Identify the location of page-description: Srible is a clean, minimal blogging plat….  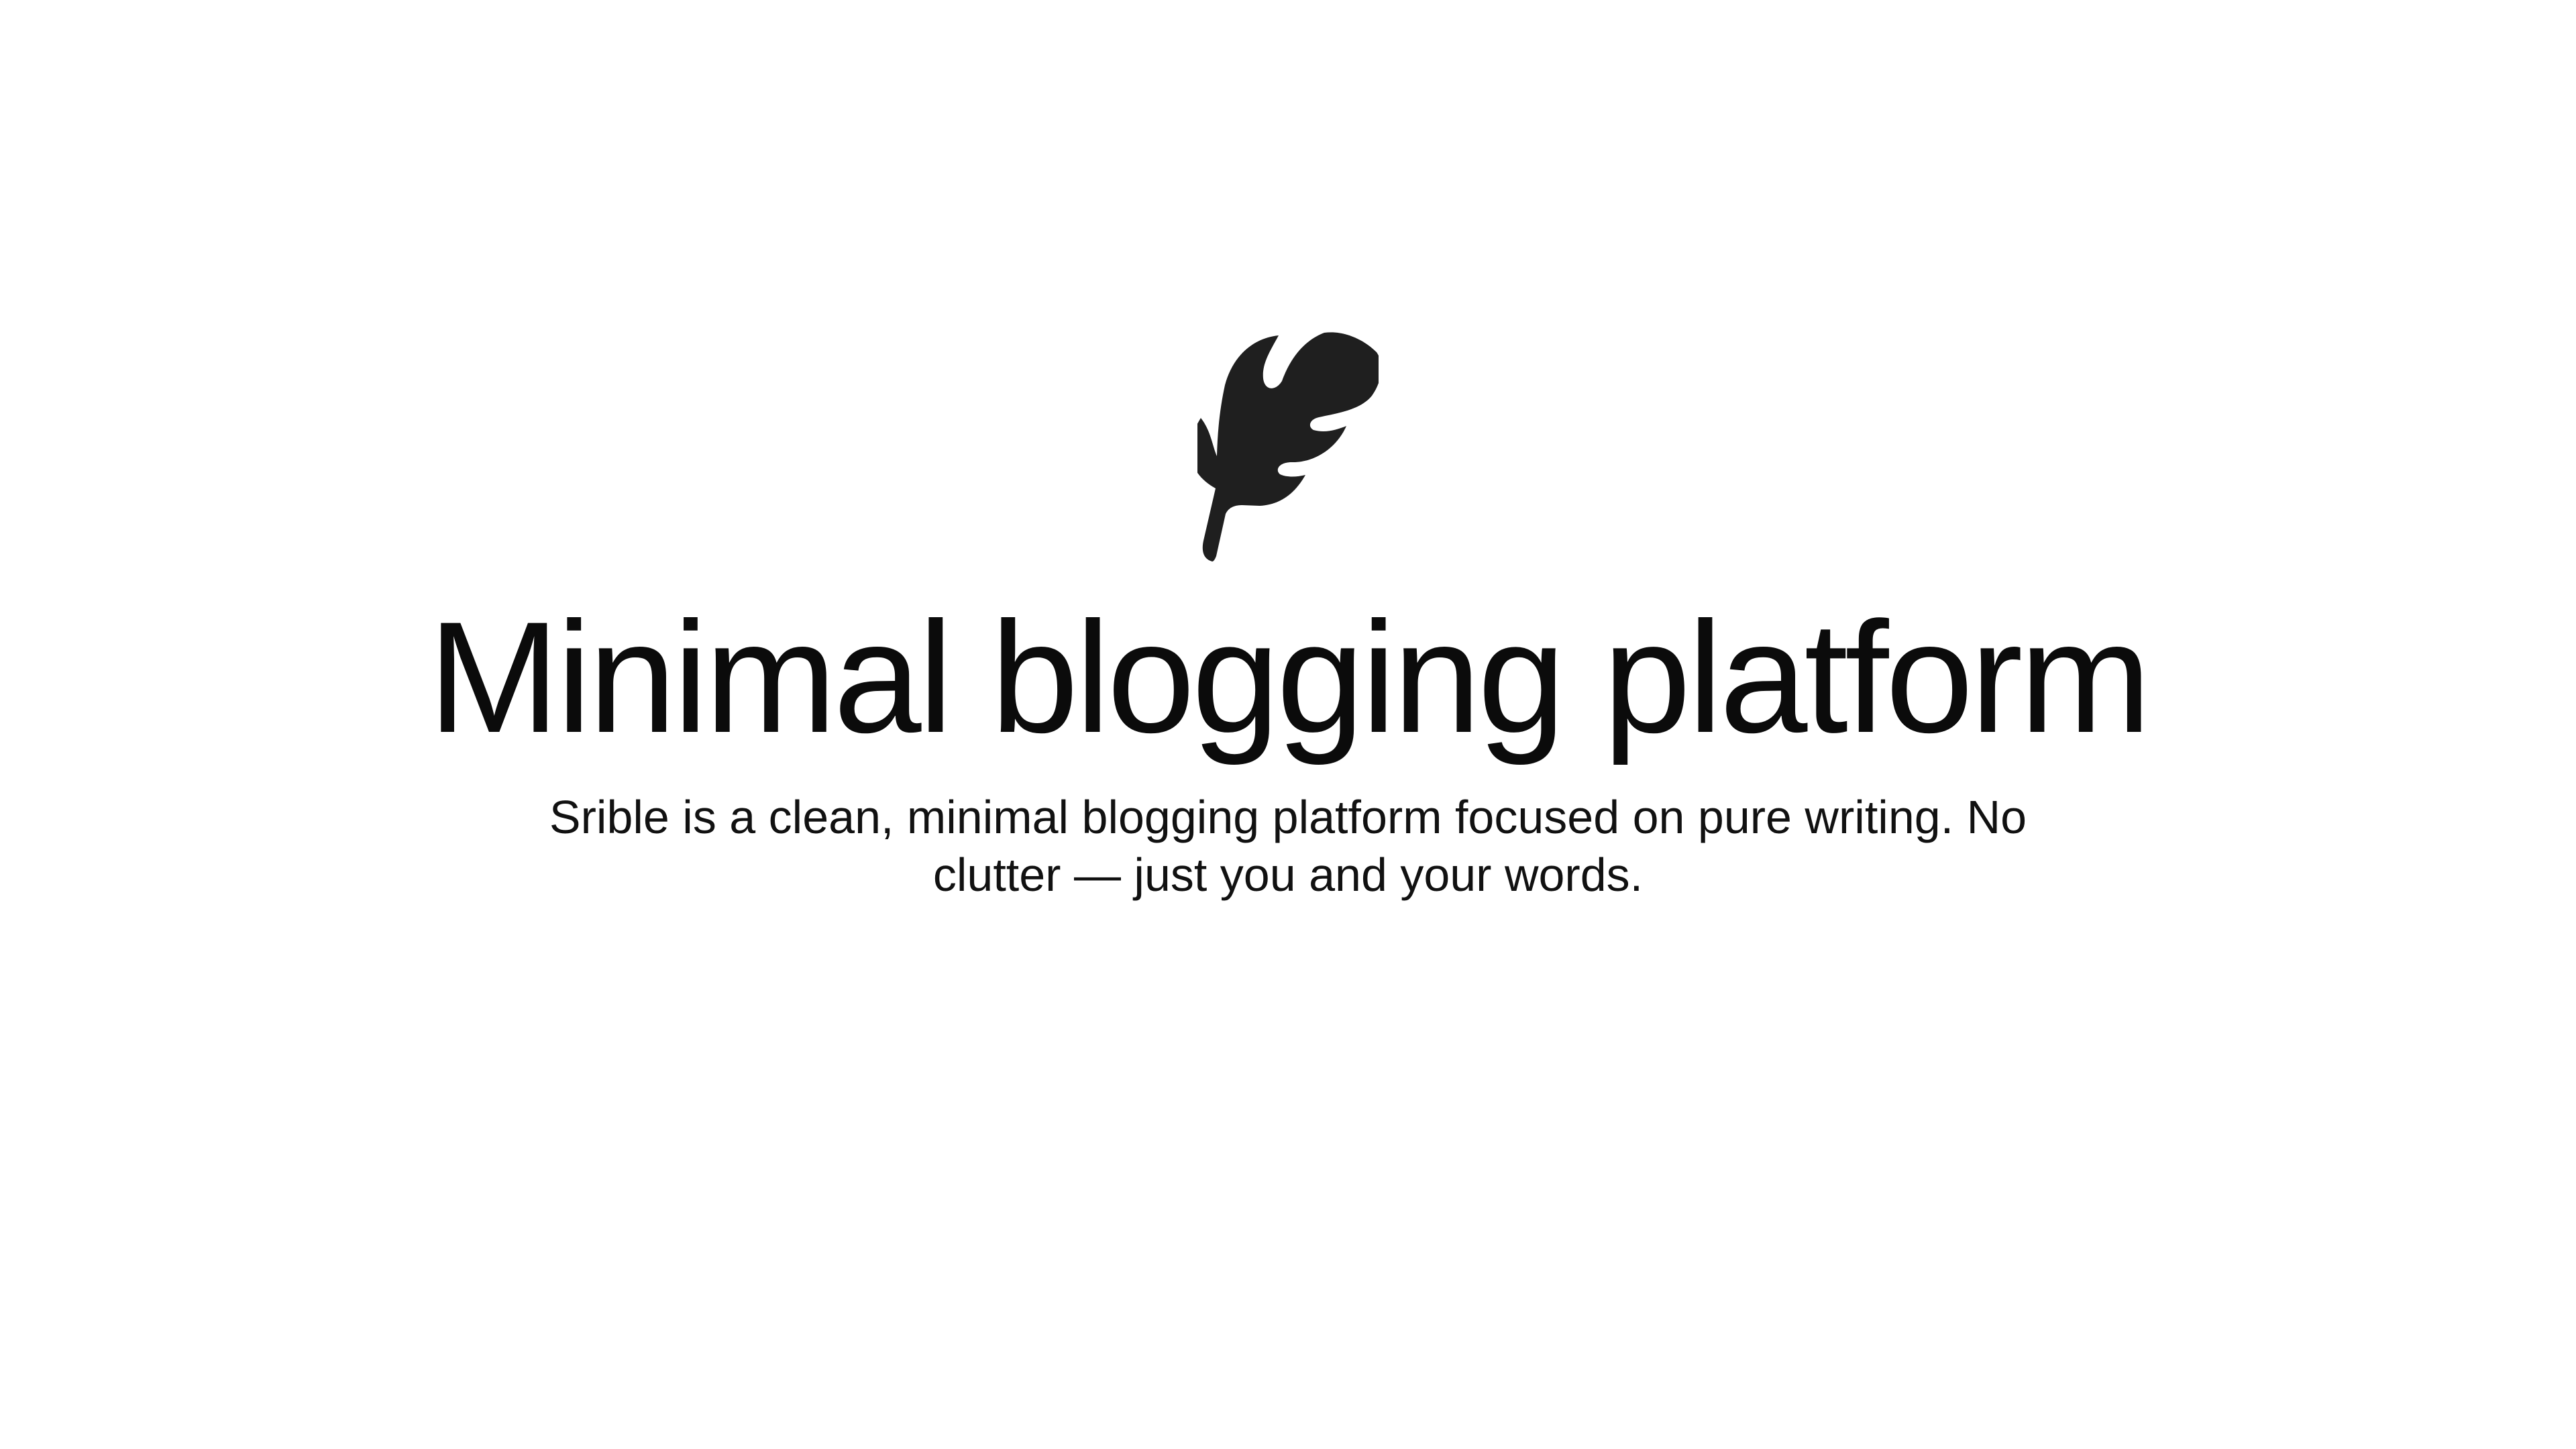
(1288, 846).